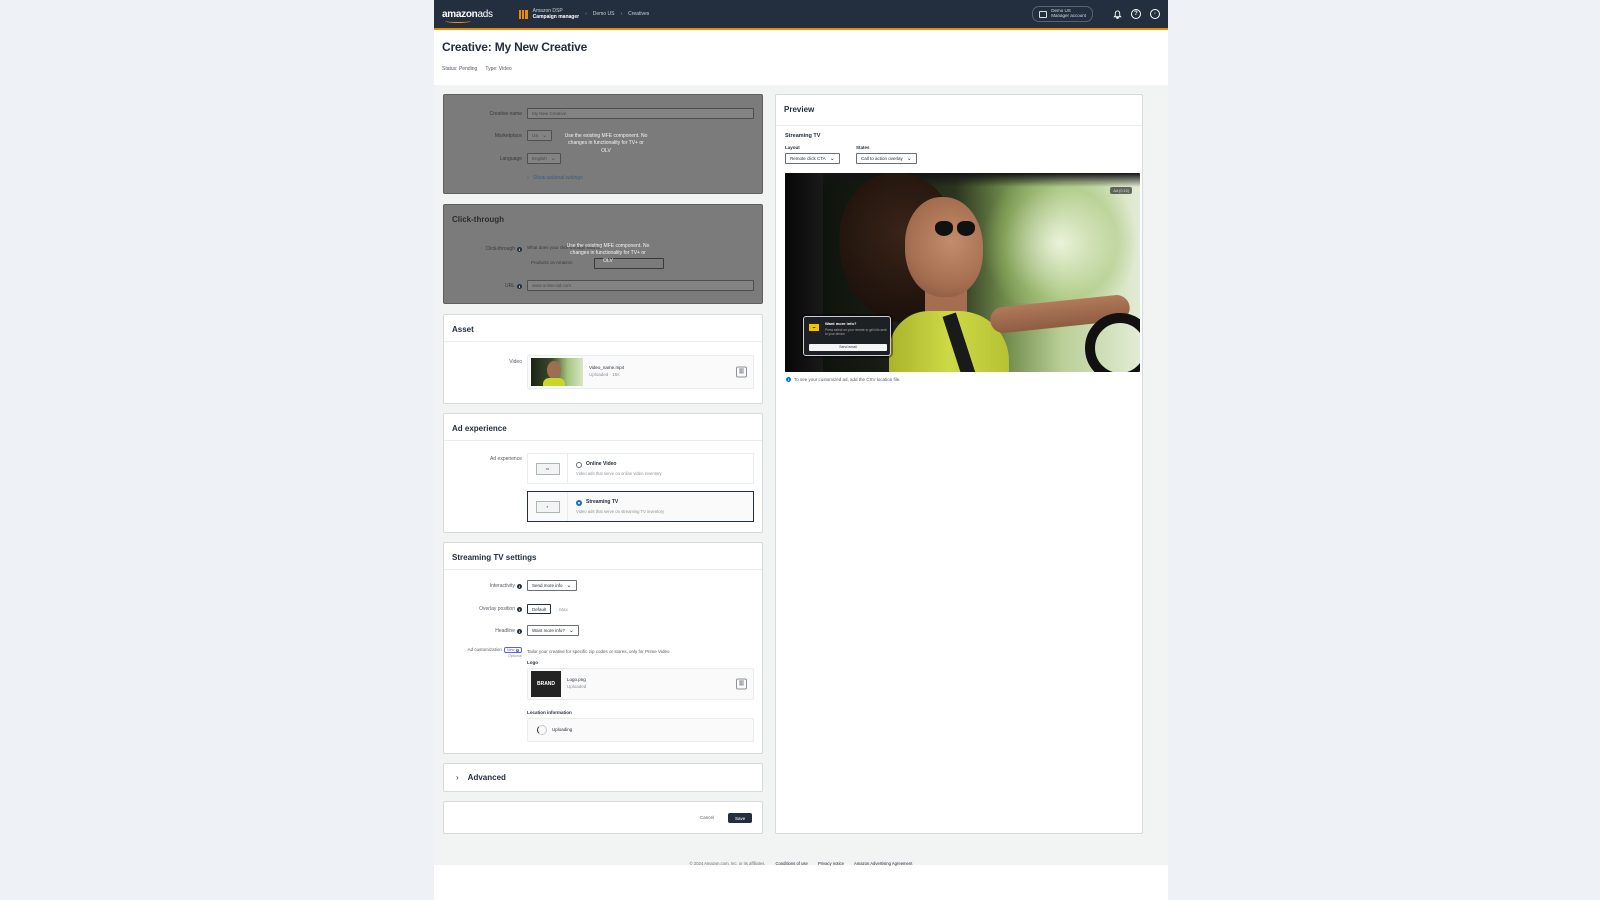 The height and width of the screenshot is (900, 1600). Describe the element at coordinates (812, 158) in the screenshot. I see `layout-select: Remote click CTA ⌄` at that location.